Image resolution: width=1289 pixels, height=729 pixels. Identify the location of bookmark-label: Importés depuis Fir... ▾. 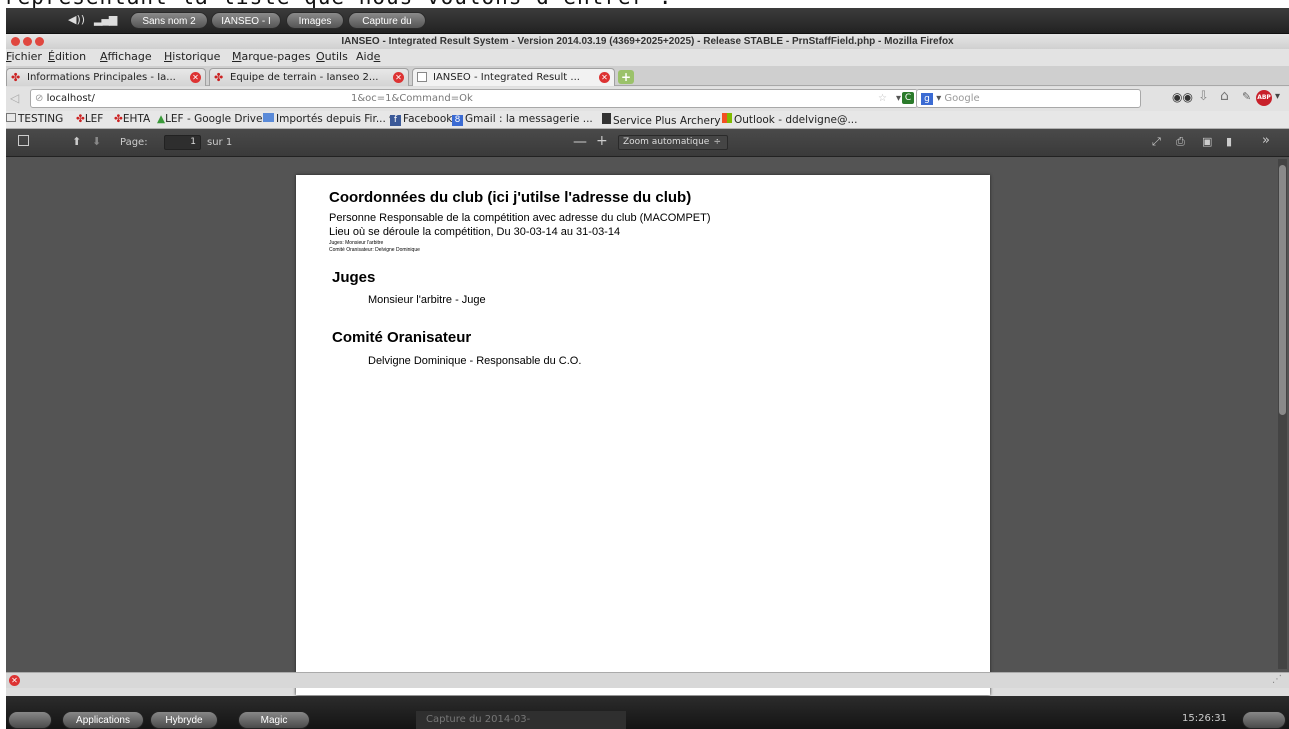
(335, 119).